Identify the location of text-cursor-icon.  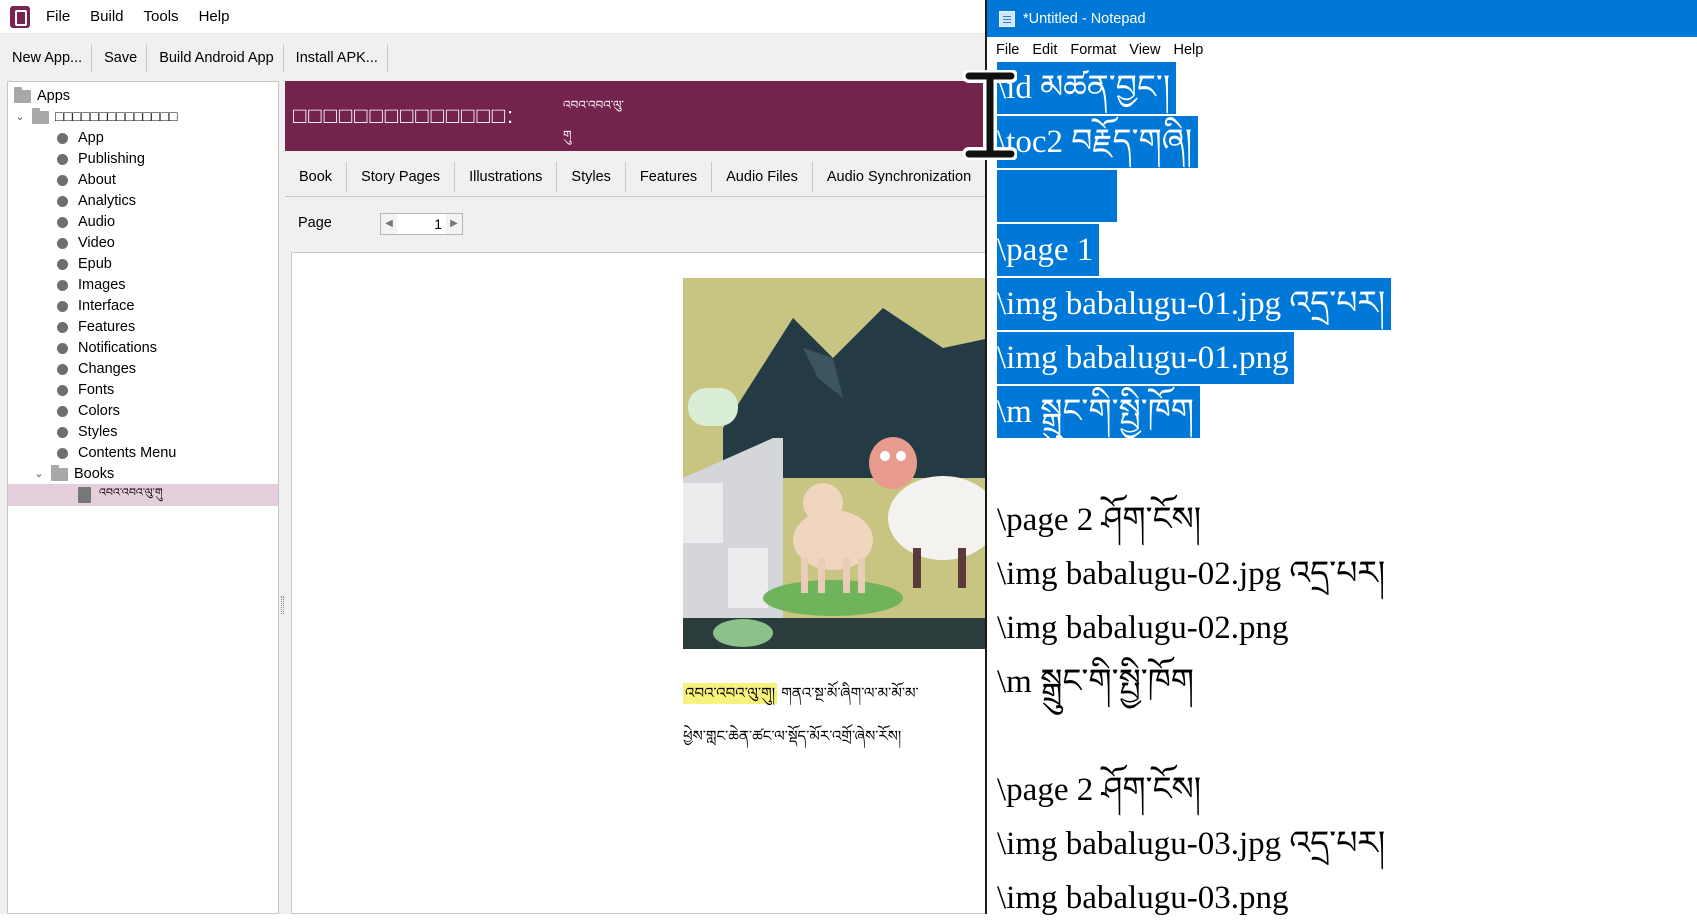
(990, 115).